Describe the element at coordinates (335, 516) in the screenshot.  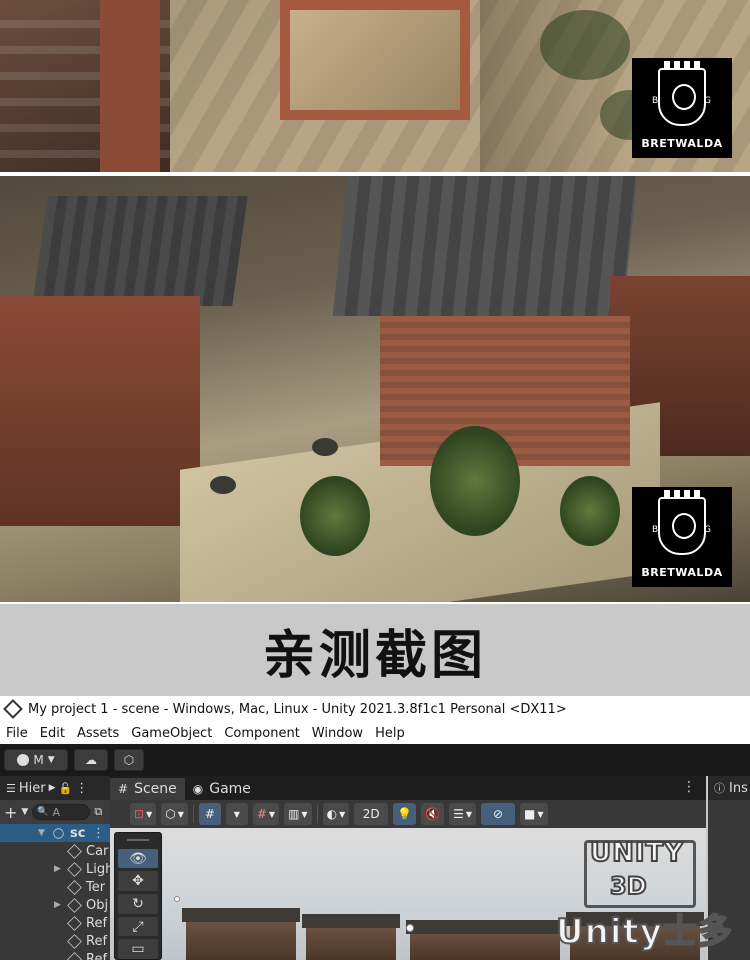
I see `tree` at that location.